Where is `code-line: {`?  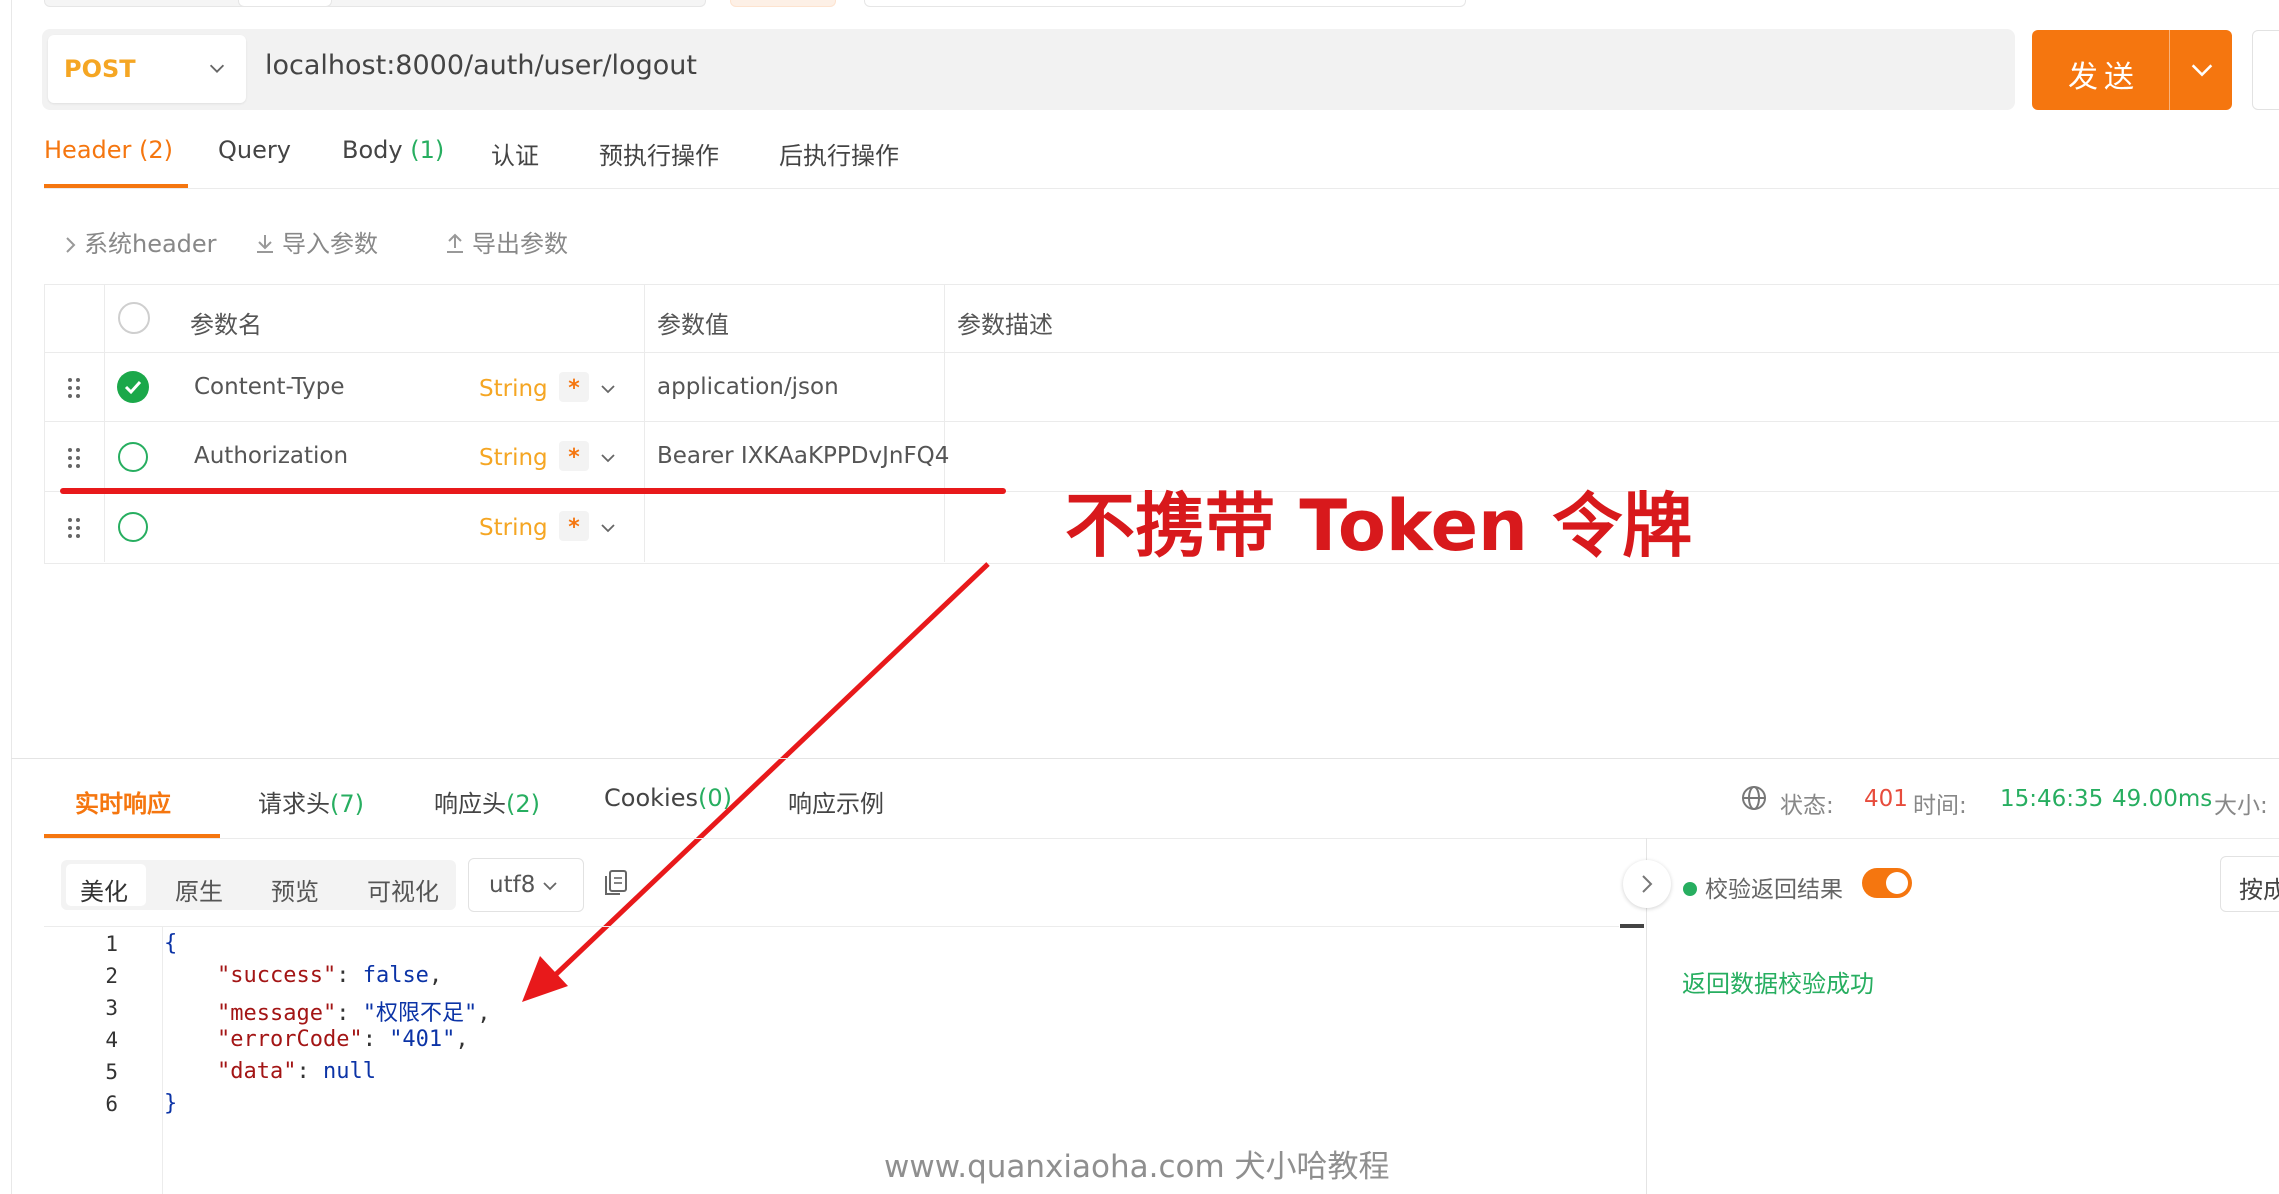 code-line: { is located at coordinates (171, 943).